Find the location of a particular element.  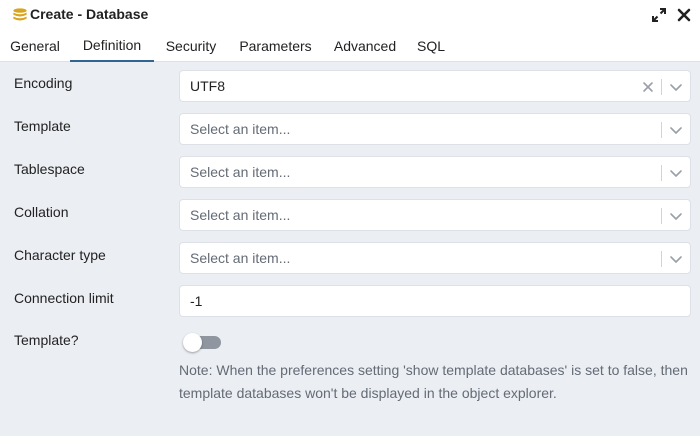

tab-general: General is located at coordinates (35, 46).